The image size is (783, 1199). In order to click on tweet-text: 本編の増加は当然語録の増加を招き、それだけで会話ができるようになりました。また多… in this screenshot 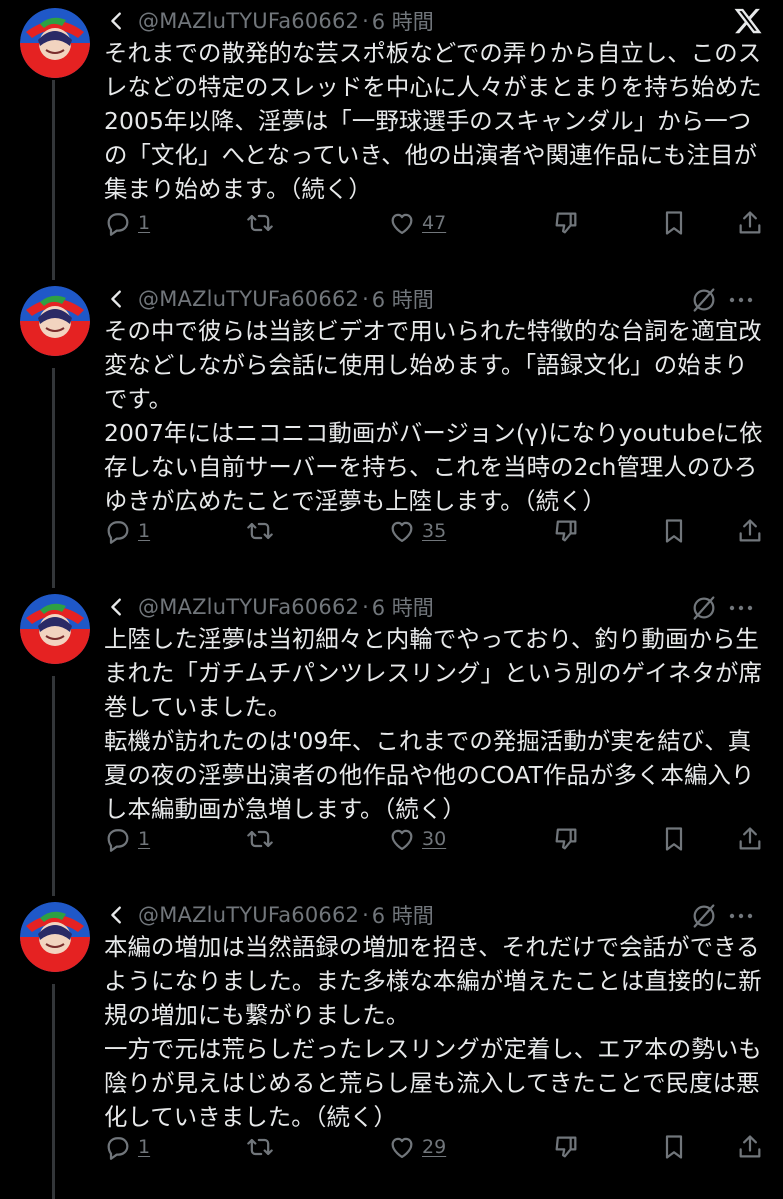, I will do `click(433, 1032)`.